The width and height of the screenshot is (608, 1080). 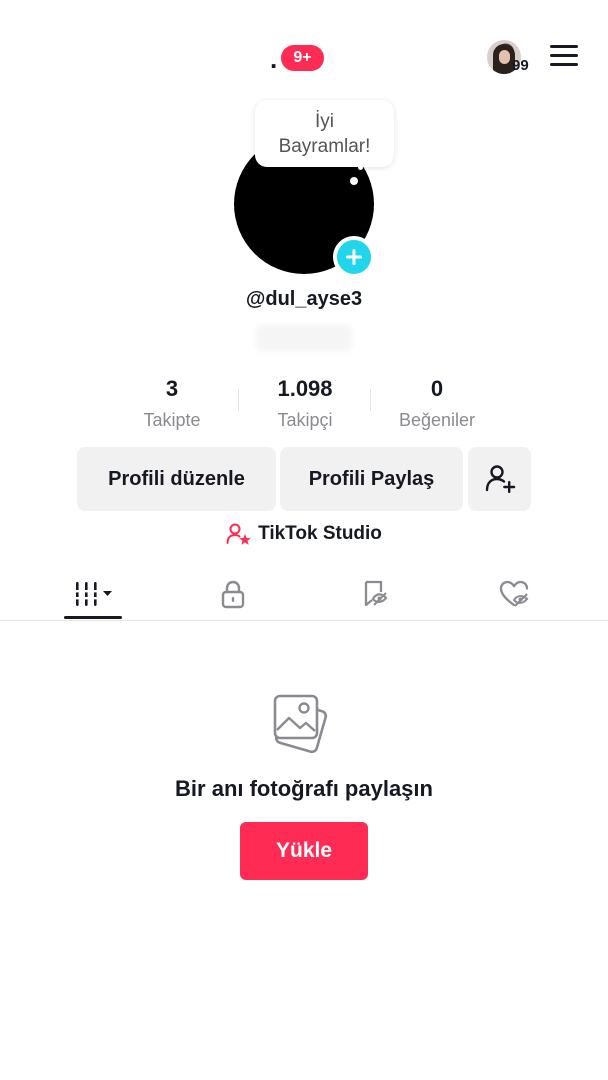 I want to click on stat-likes-value: 0, so click(x=437, y=388).